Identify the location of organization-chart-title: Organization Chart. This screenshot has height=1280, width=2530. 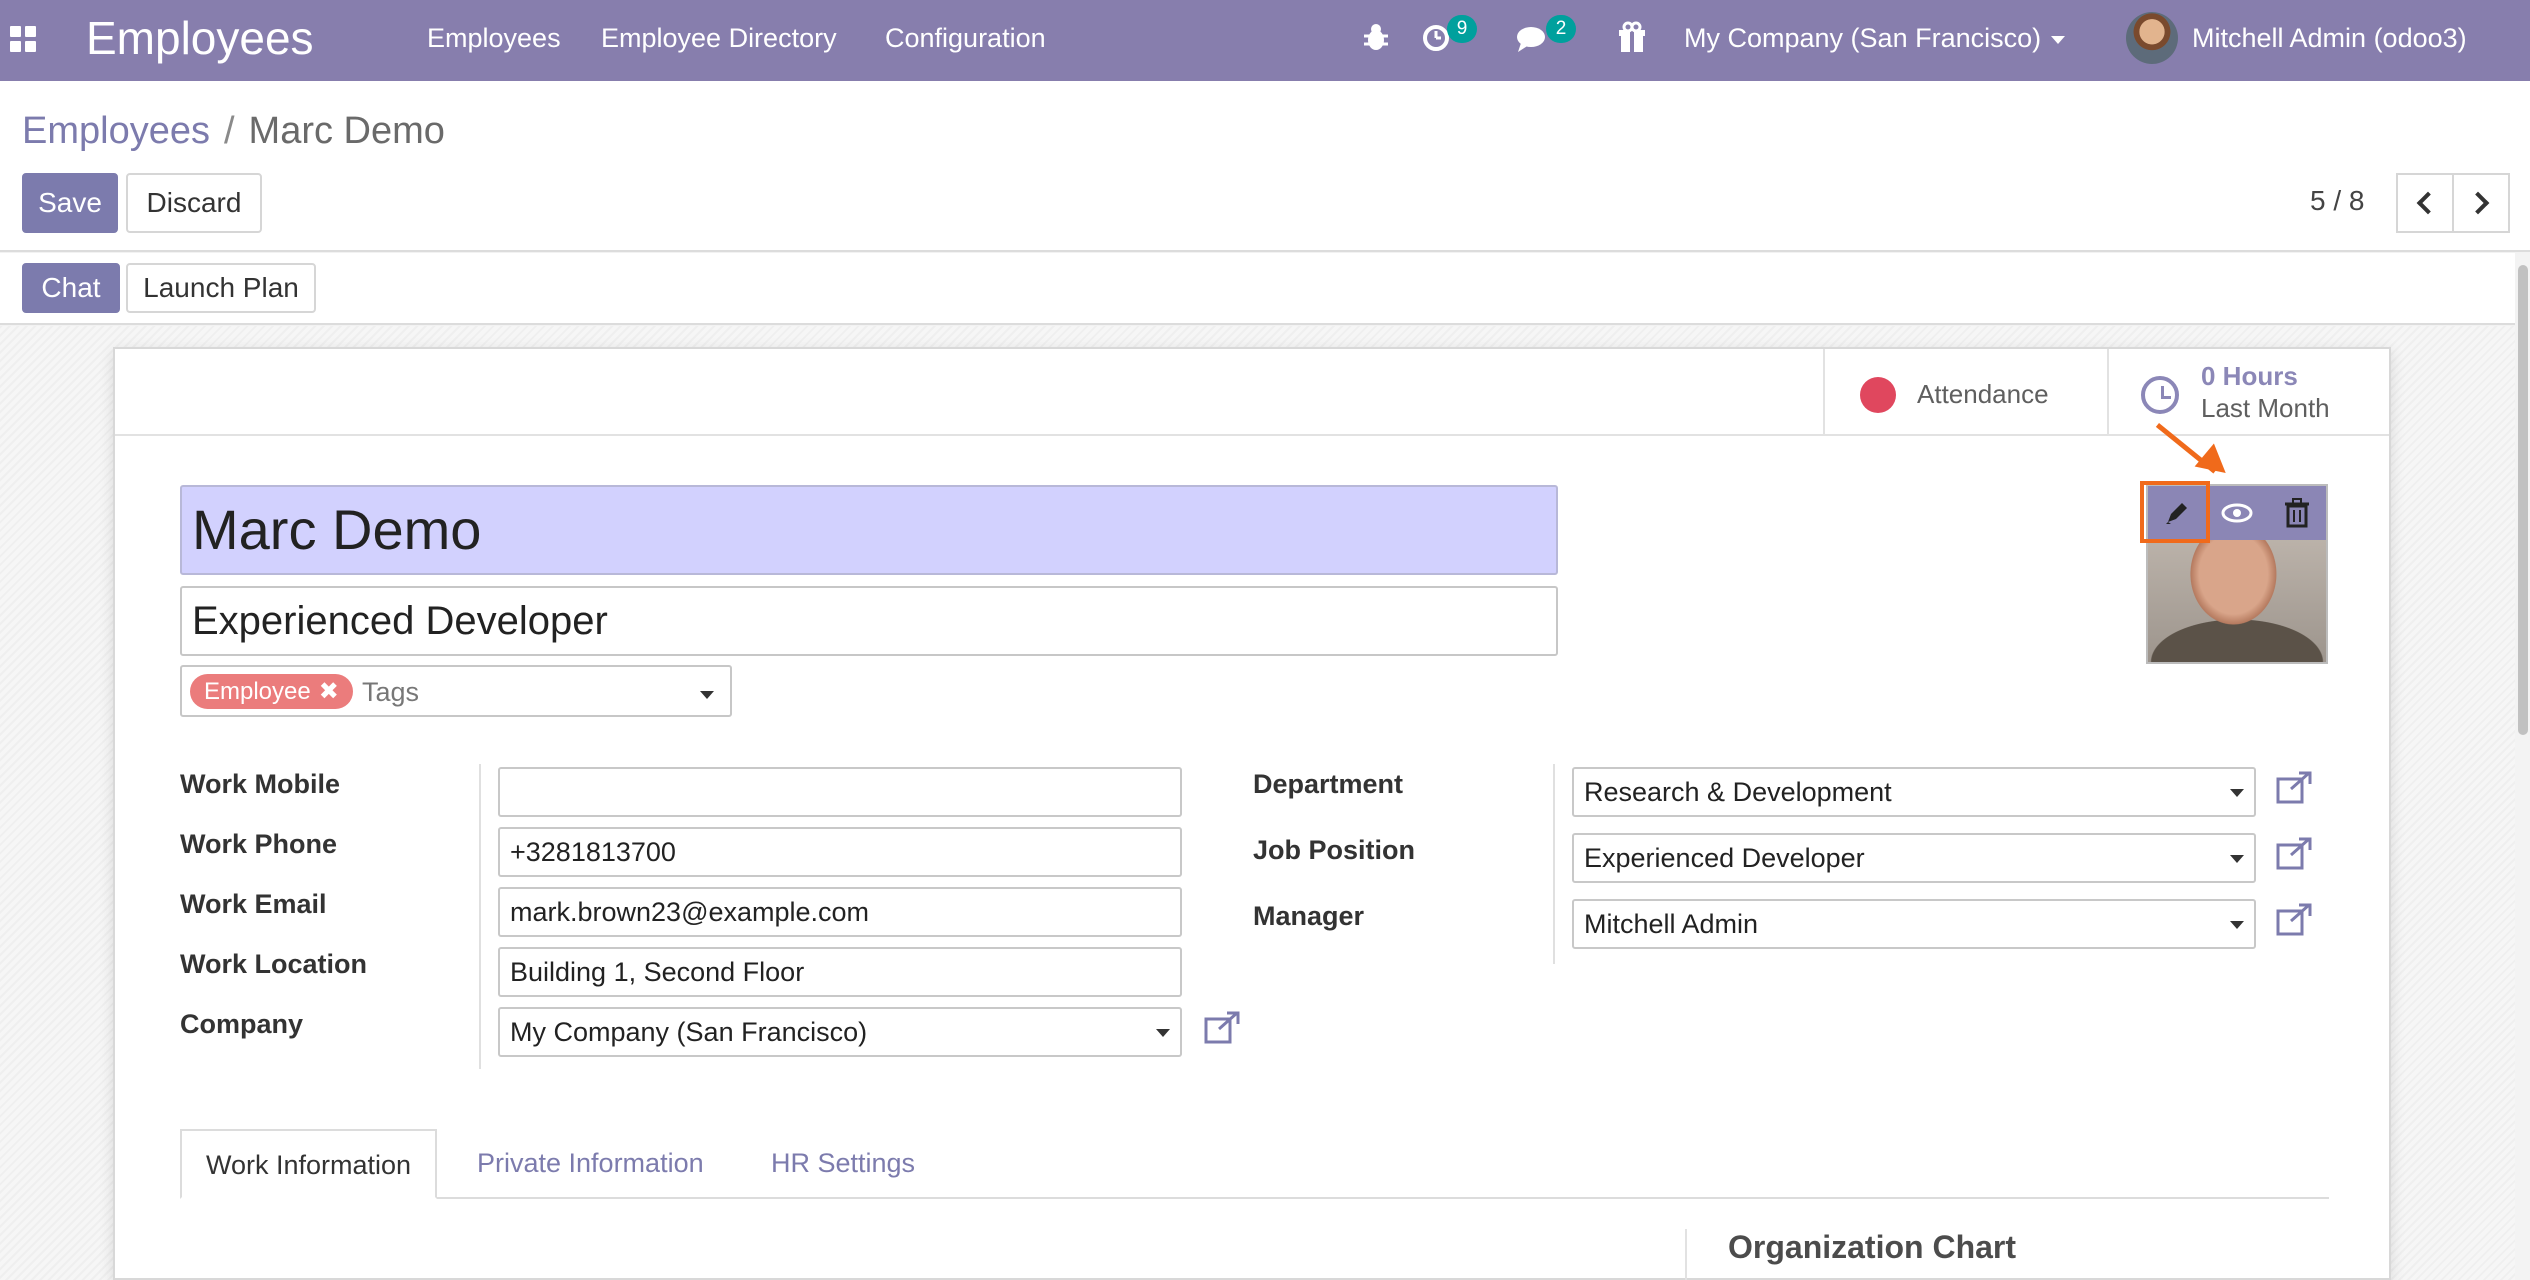
(1872, 1247).